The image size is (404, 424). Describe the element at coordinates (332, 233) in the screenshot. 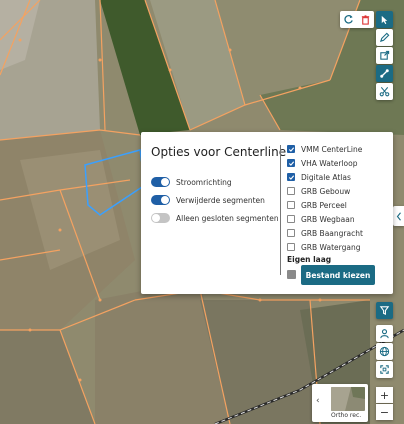

I see `layer-label: GRB Baangracht` at that location.